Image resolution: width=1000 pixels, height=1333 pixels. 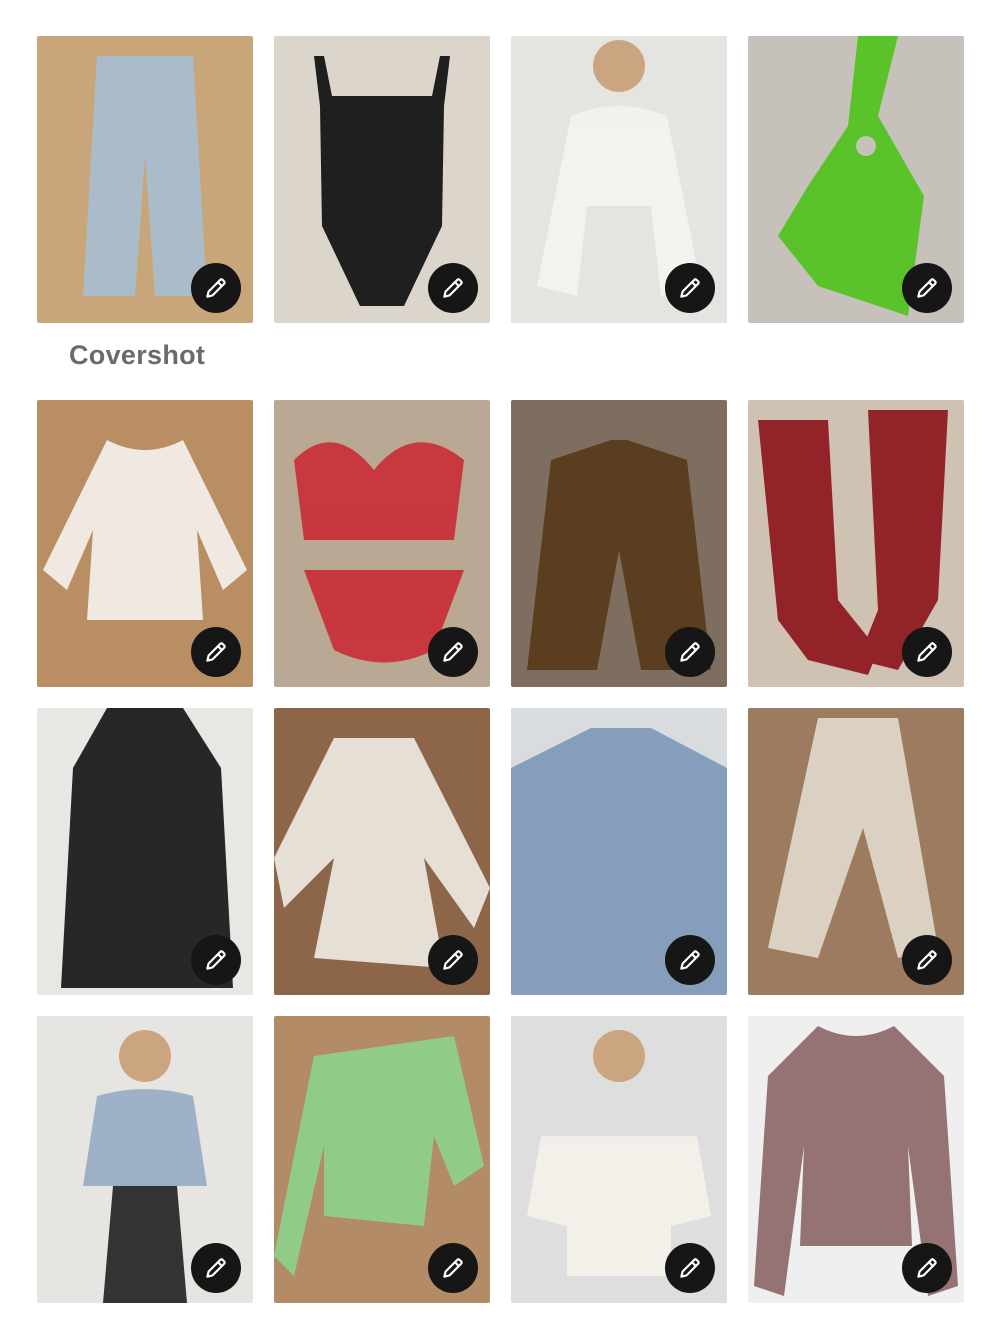 What do you see at coordinates (137, 355) in the screenshot?
I see `covershot-label: Covershot` at bounding box center [137, 355].